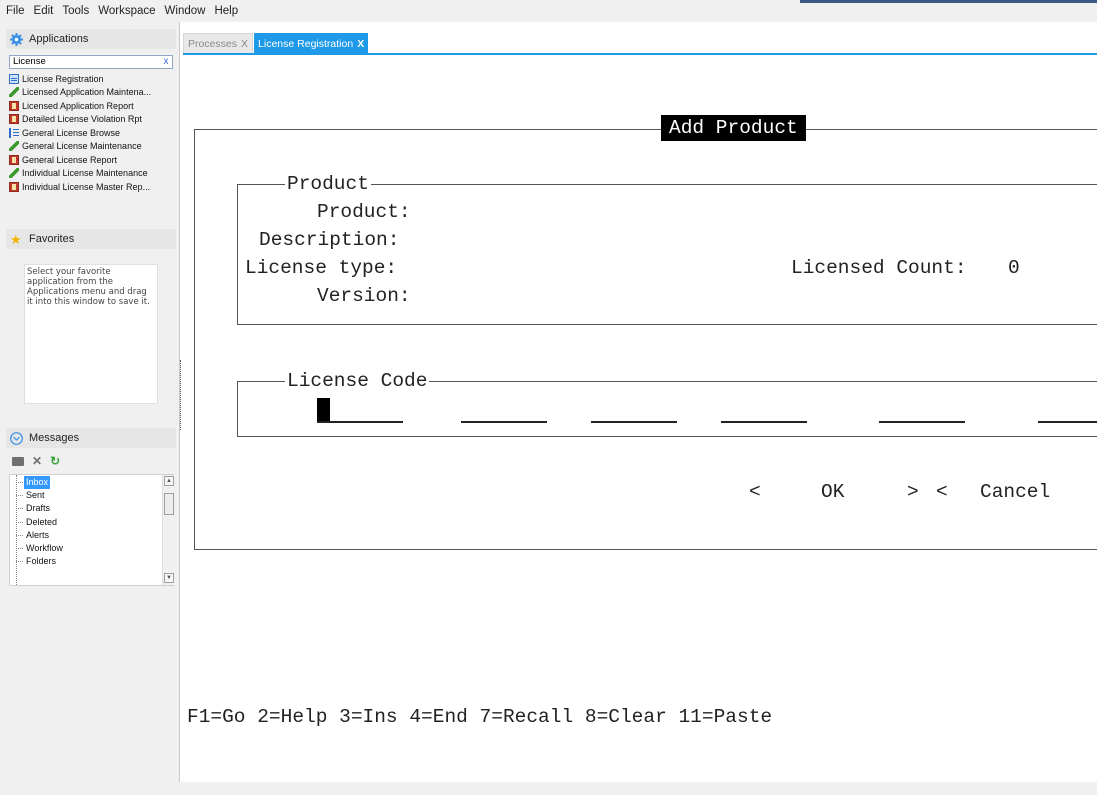  Describe the element at coordinates (321, 268) in the screenshot. I see `license-type-label: License type:` at that location.